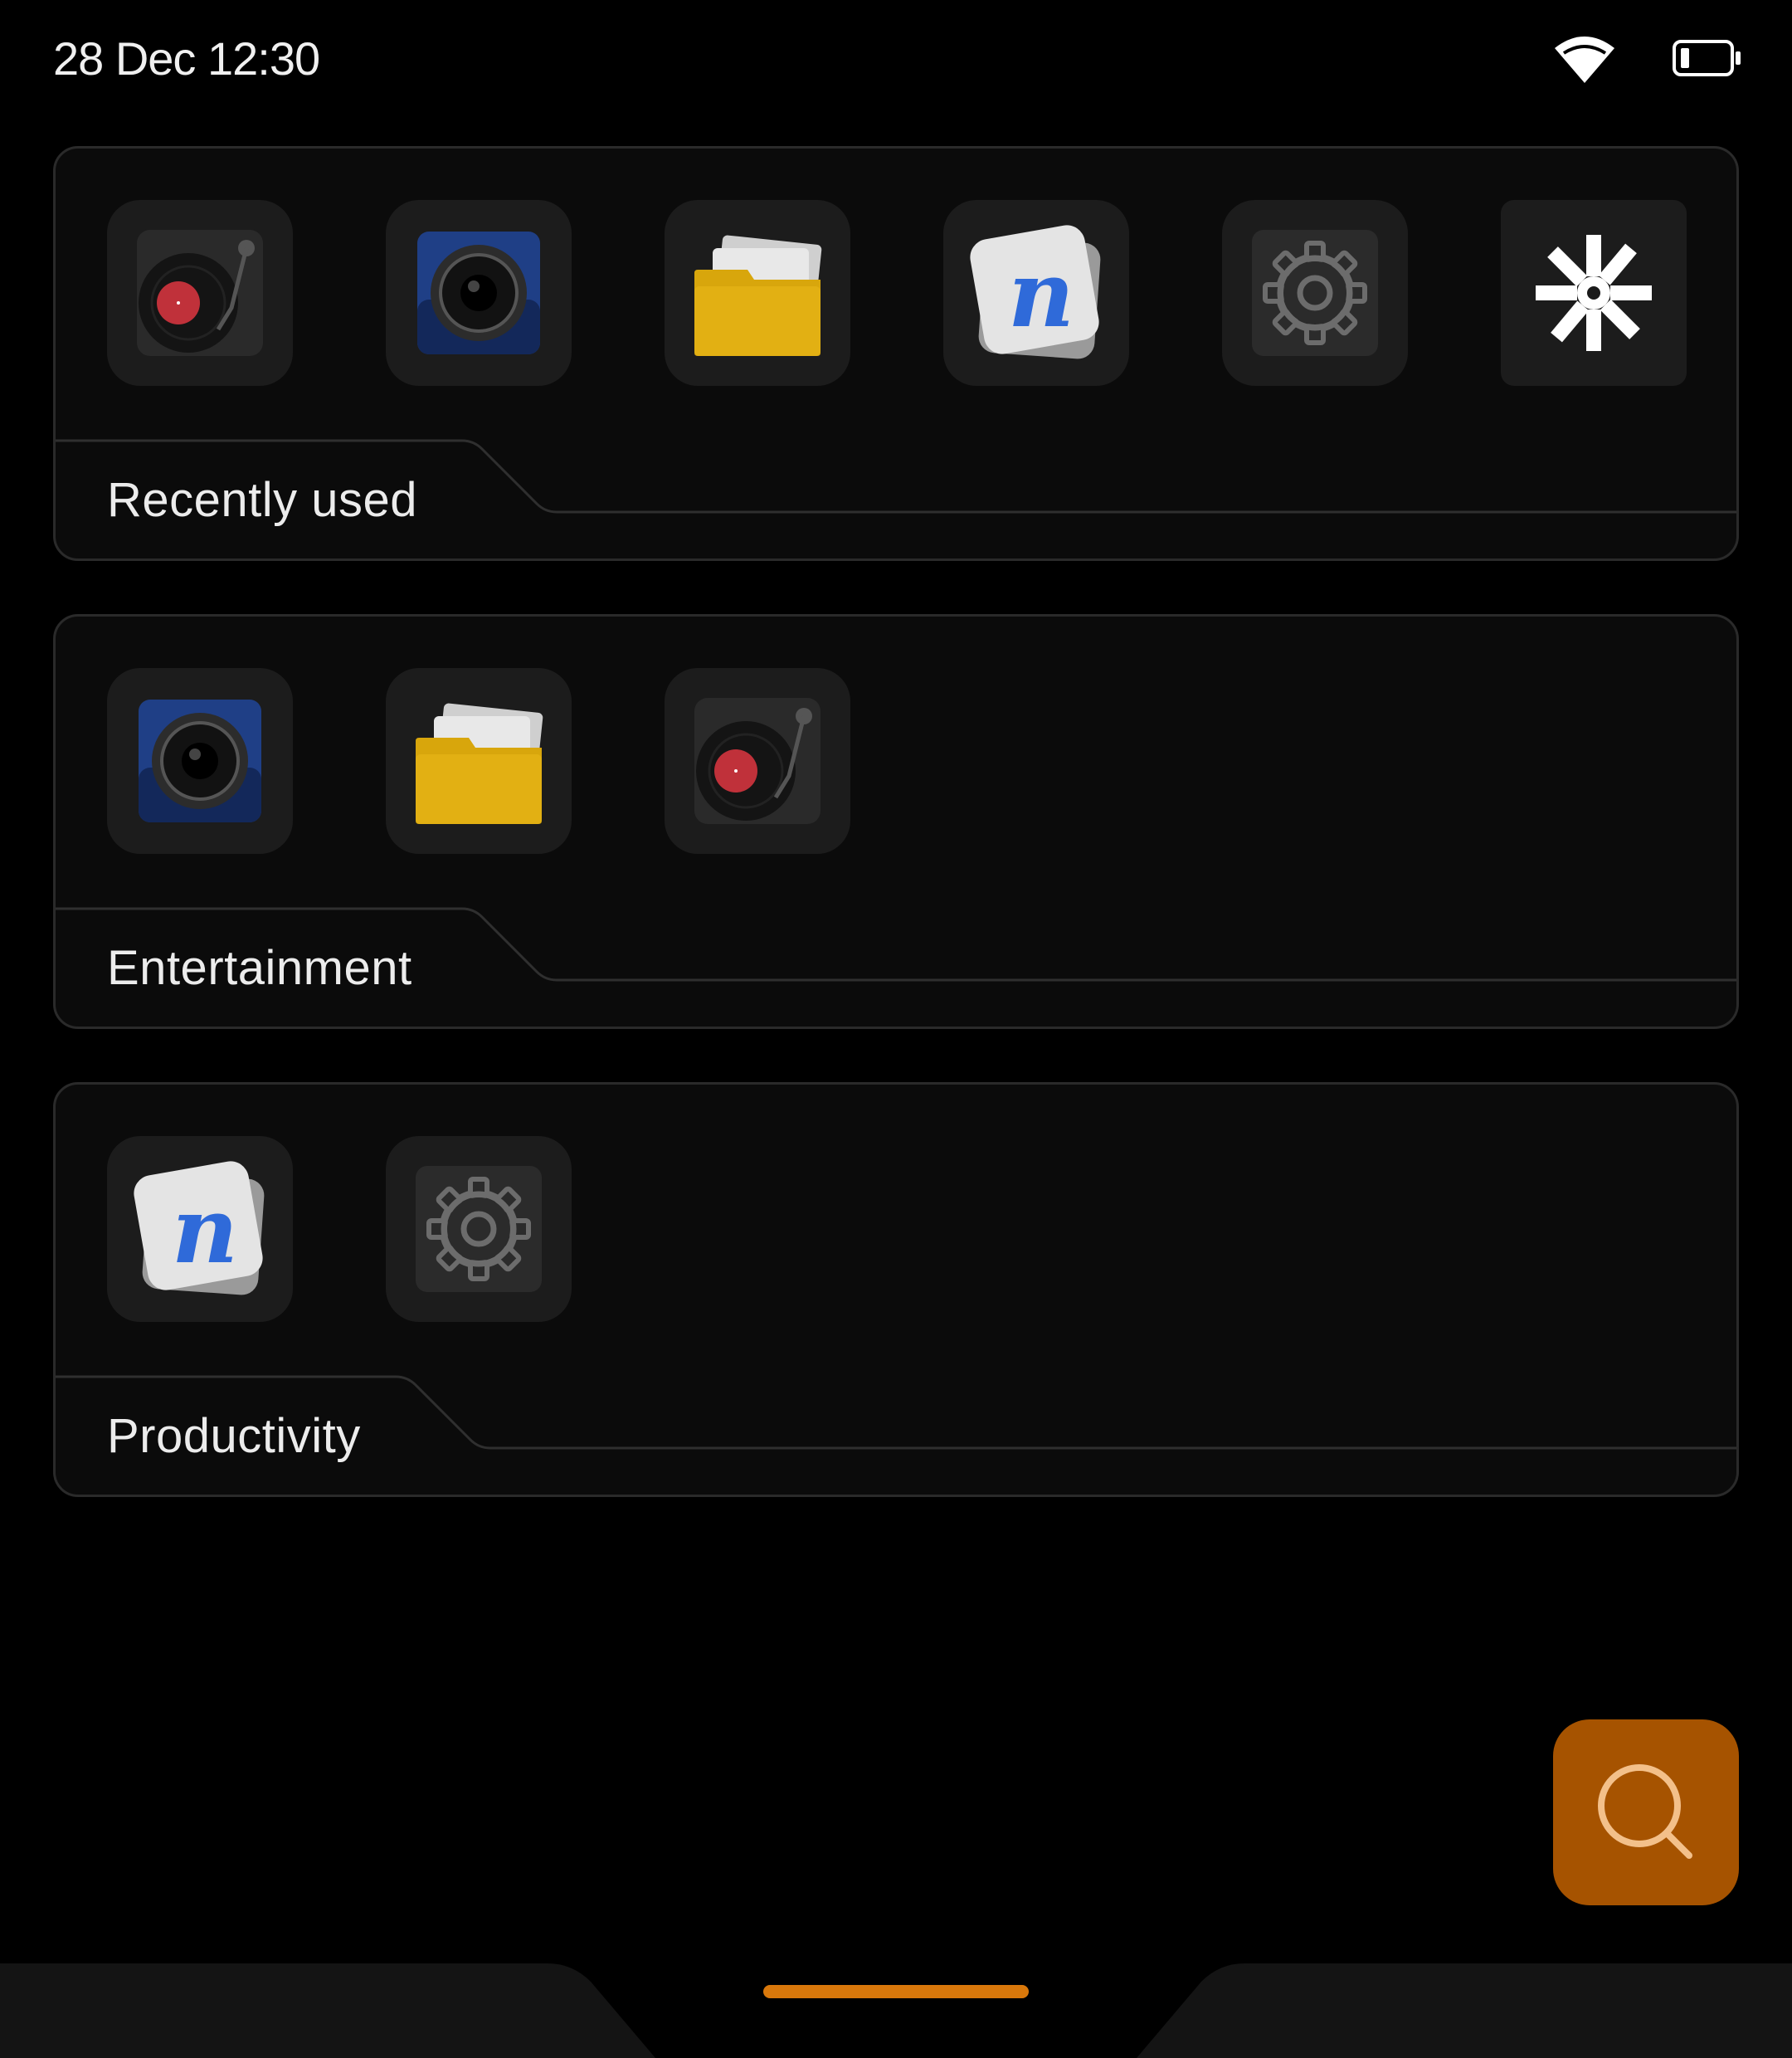 The image size is (1792, 2058). Describe the element at coordinates (262, 500) in the screenshot. I see `folder-label: Recently used` at that location.